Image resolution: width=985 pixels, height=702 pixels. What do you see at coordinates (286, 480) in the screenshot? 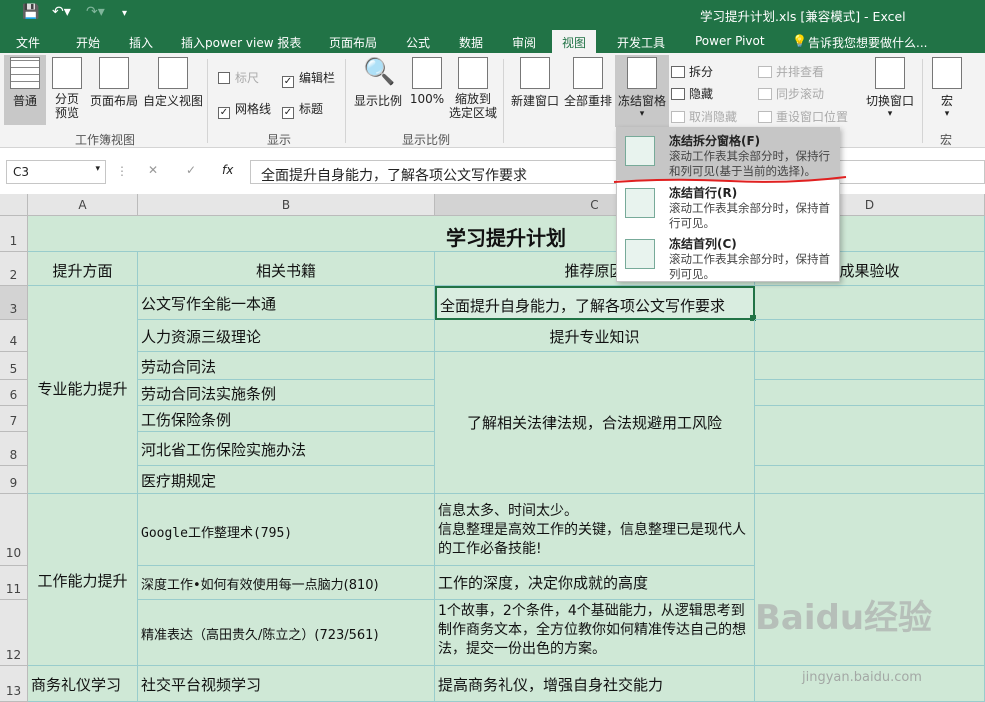
I see `book-cell: 医疗期规定` at bounding box center [286, 480].